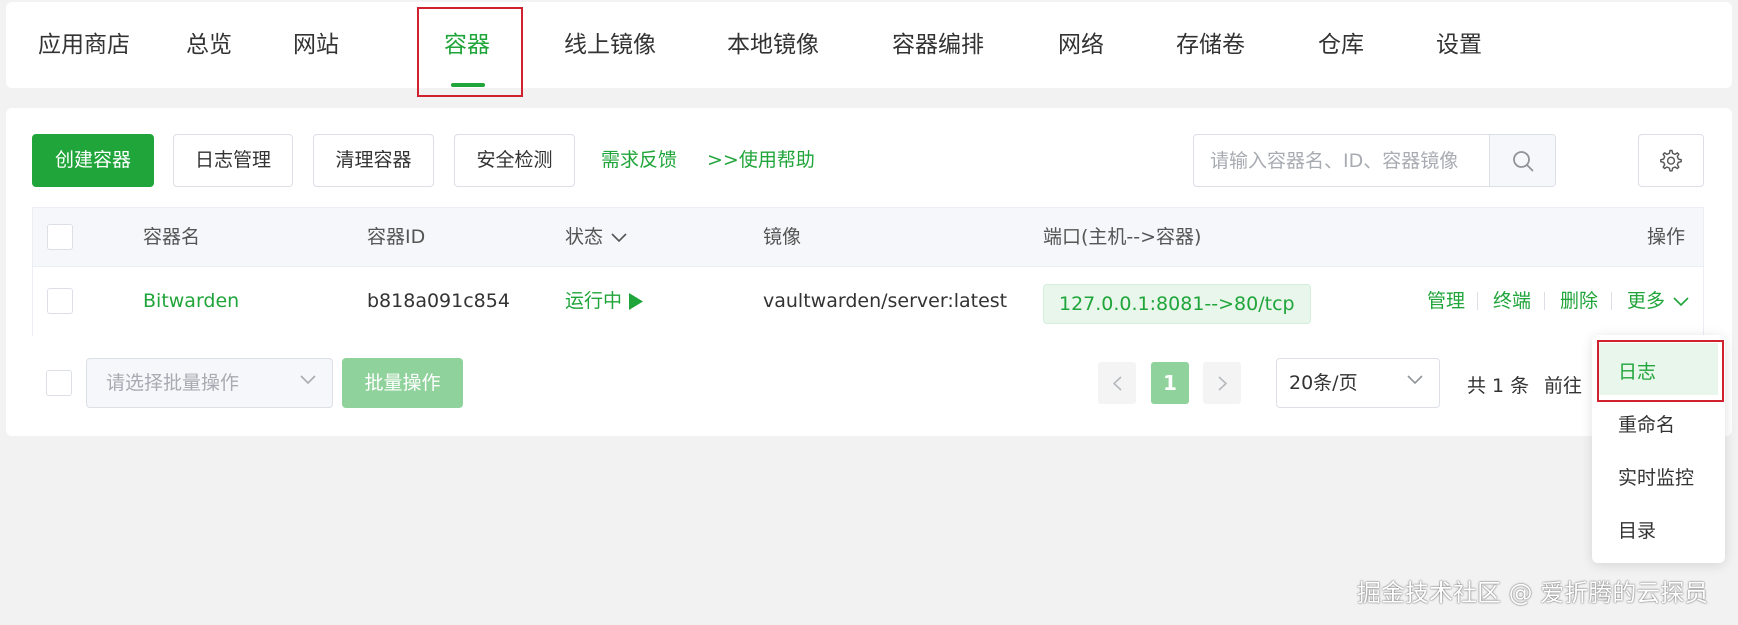 Image resolution: width=1738 pixels, height=625 pixels. Describe the element at coordinates (885, 301) in the screenshot. I see `container-image: vaultwarden/server:latest` at that location.